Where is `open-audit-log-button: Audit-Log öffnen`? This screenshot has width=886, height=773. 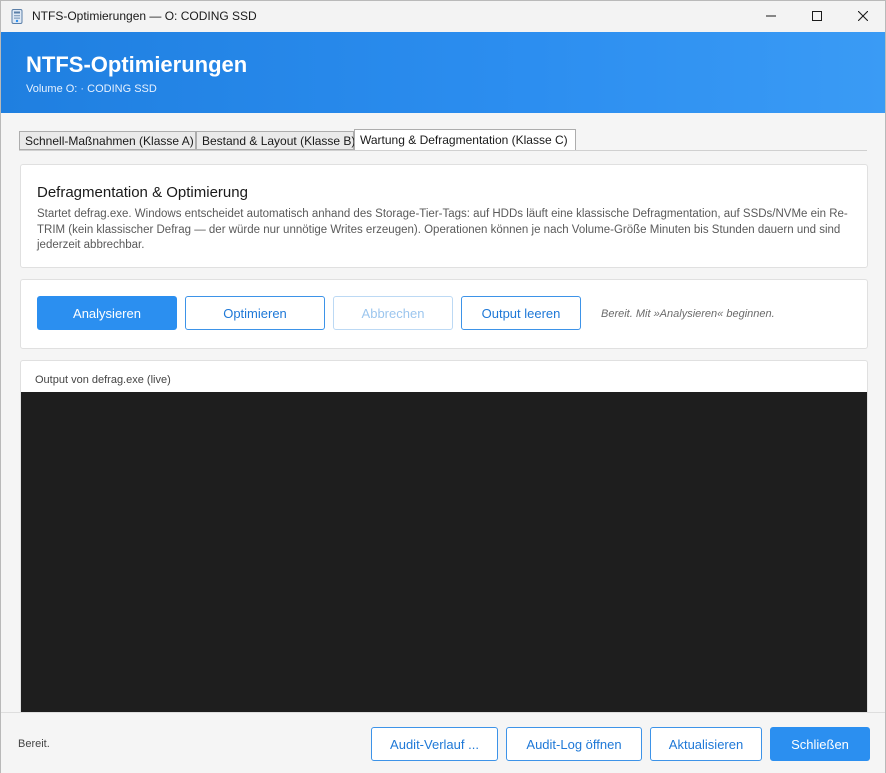
open-audit-log-button: Audit-Log öffnen is located at coordinates (574, 744).